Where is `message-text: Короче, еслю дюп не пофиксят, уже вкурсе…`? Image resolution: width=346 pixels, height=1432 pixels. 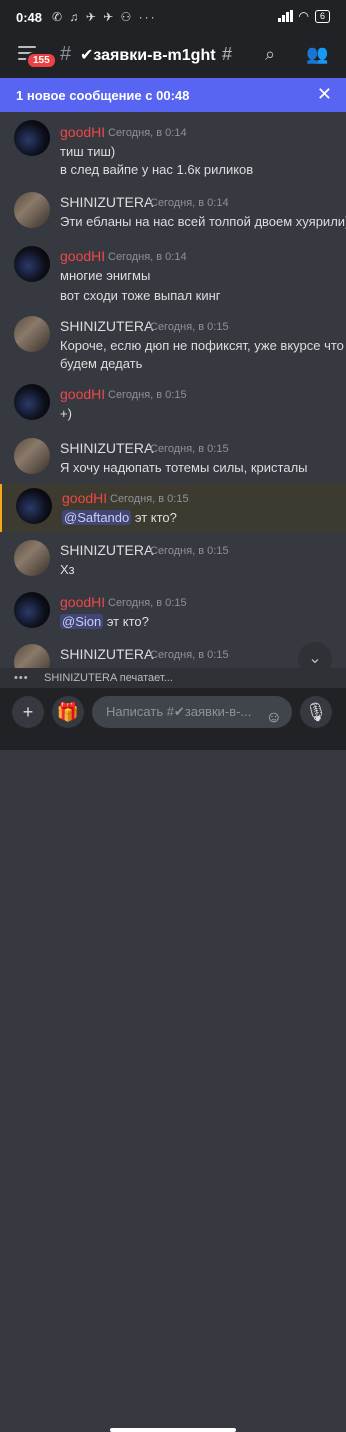
message-text: Короче, еслю дюп не пофиксят, уже вкурсе… is located at coordinates (202, 345).